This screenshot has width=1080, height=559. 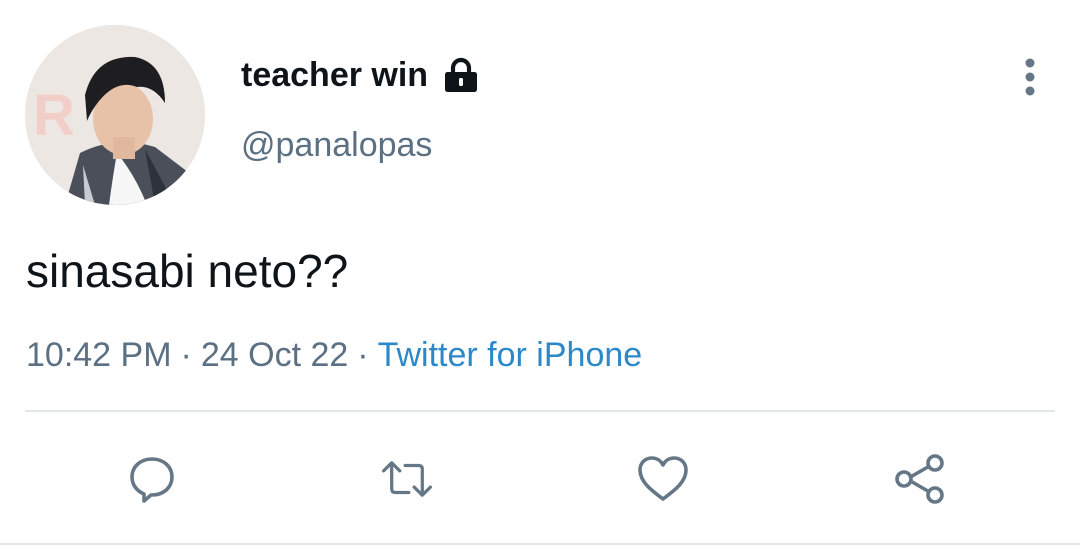 I want to click on heart-icon, so click(x=663, y=478).